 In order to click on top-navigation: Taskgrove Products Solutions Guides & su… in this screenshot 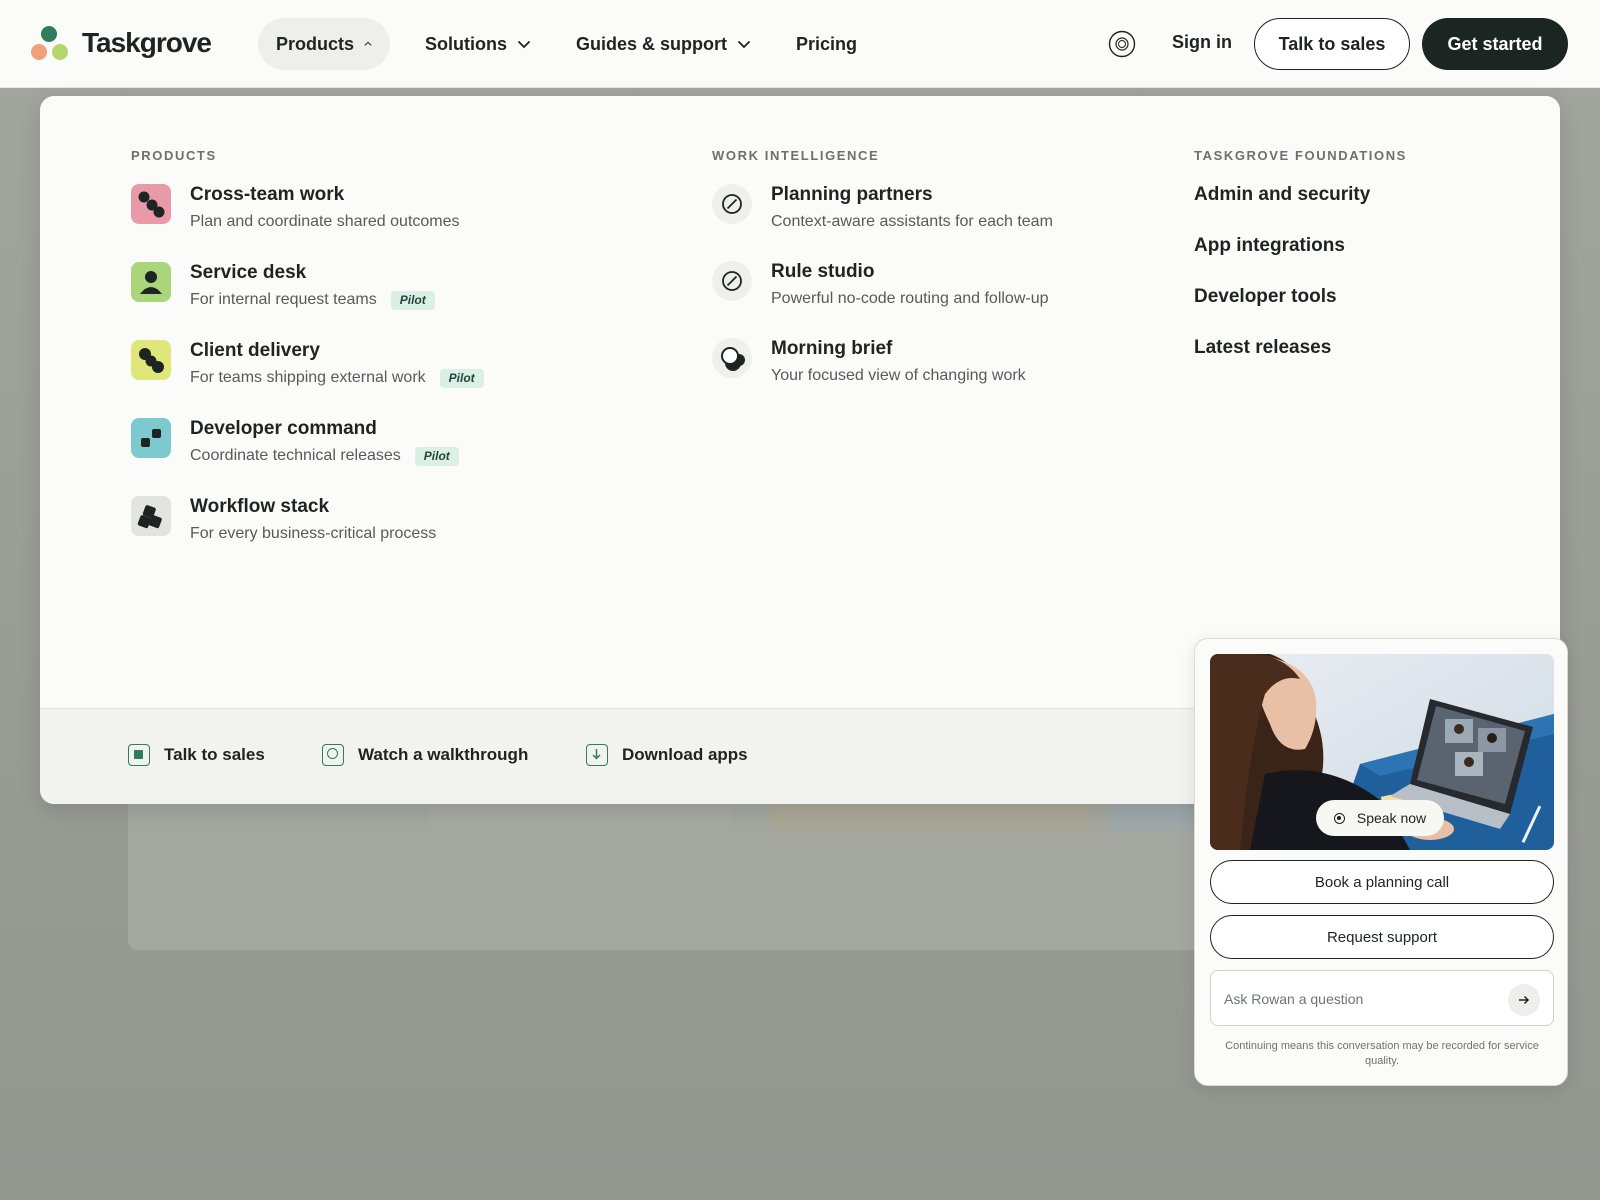, I will do `click(800, 44)`.